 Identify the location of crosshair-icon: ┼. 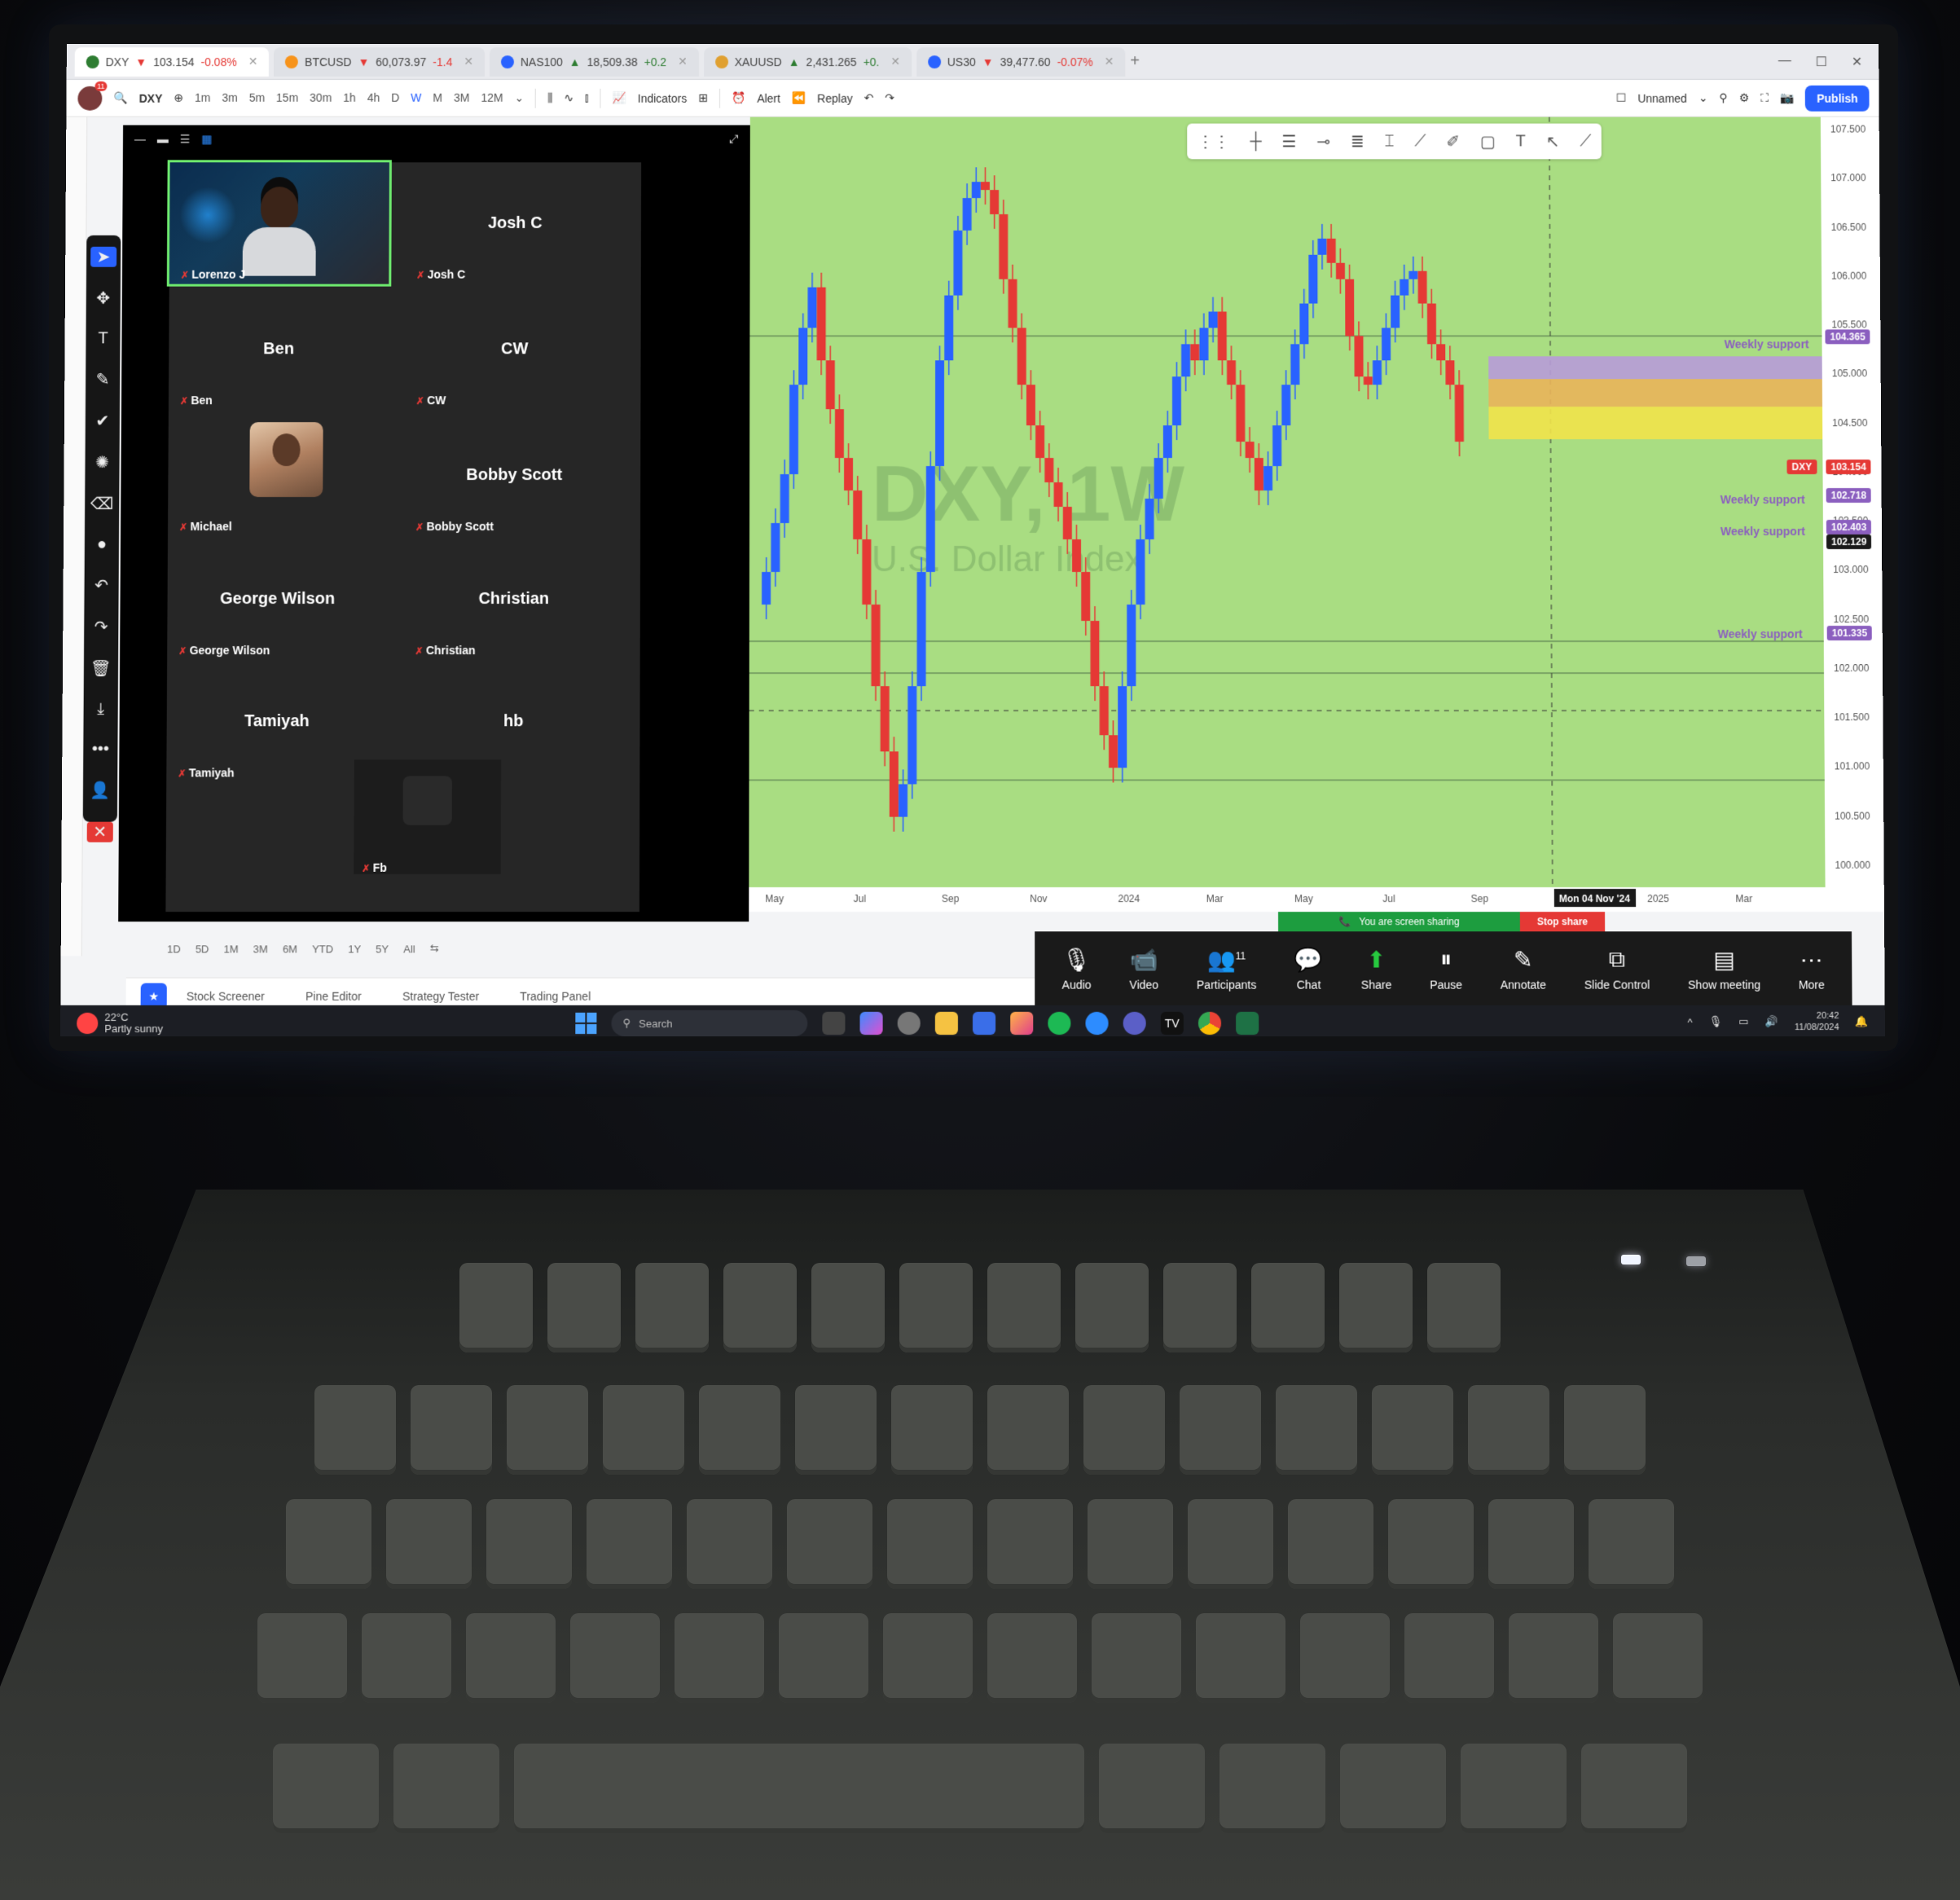
(1255, 141).